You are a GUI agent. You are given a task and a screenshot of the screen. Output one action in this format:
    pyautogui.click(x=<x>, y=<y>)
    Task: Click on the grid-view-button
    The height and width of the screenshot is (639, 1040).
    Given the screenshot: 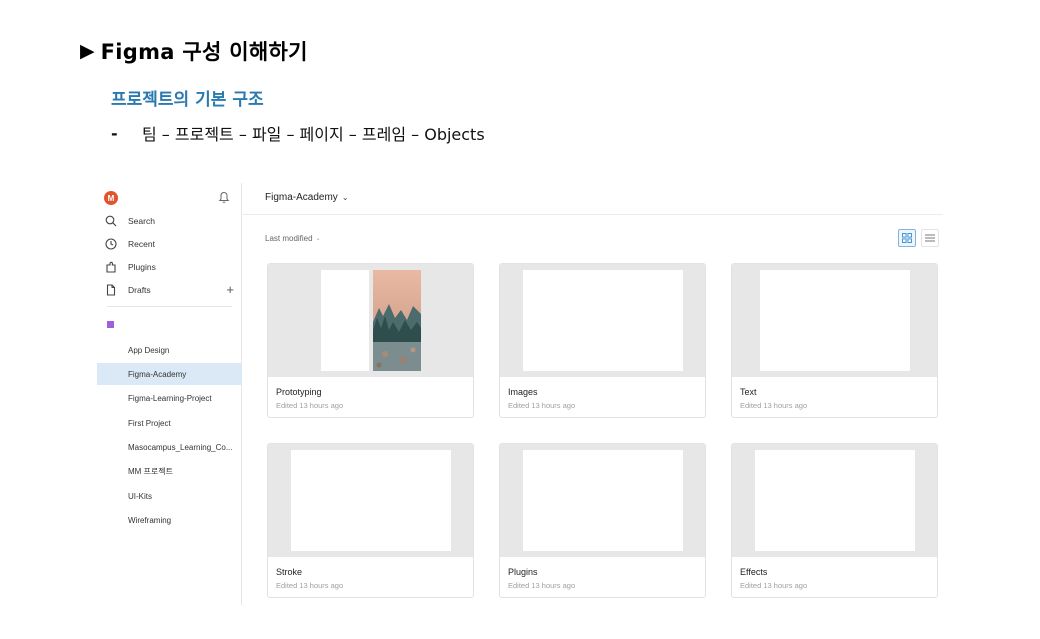 What is the action you would take?
    pyautogui.click(x=907, y=238)
    